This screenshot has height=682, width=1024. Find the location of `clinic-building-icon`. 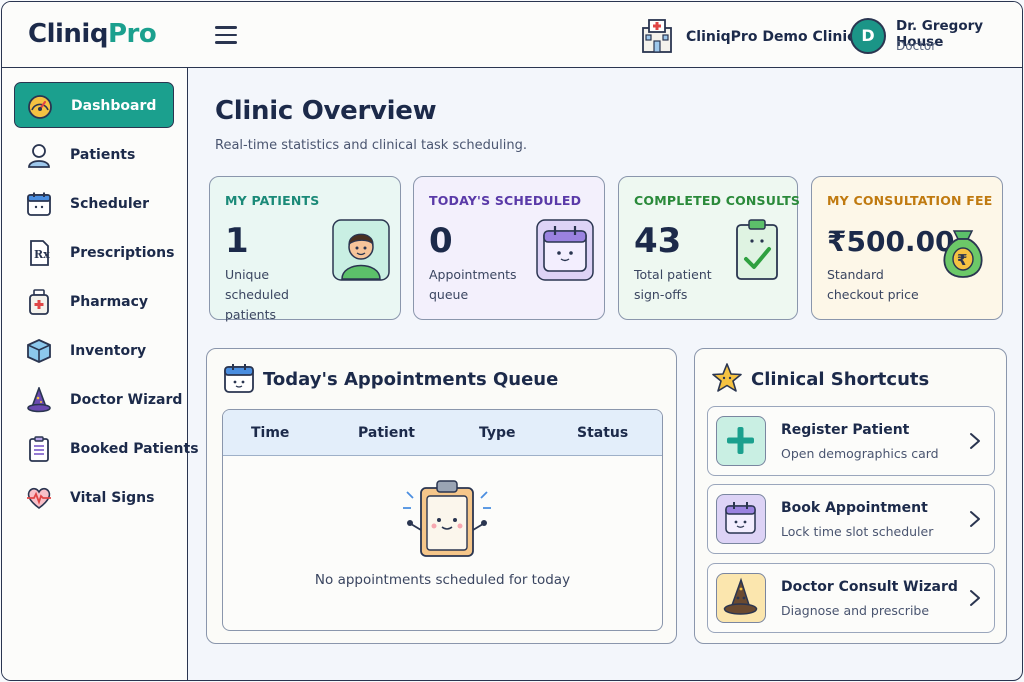

clinic-building-icon is located at coordinates (657, 36).